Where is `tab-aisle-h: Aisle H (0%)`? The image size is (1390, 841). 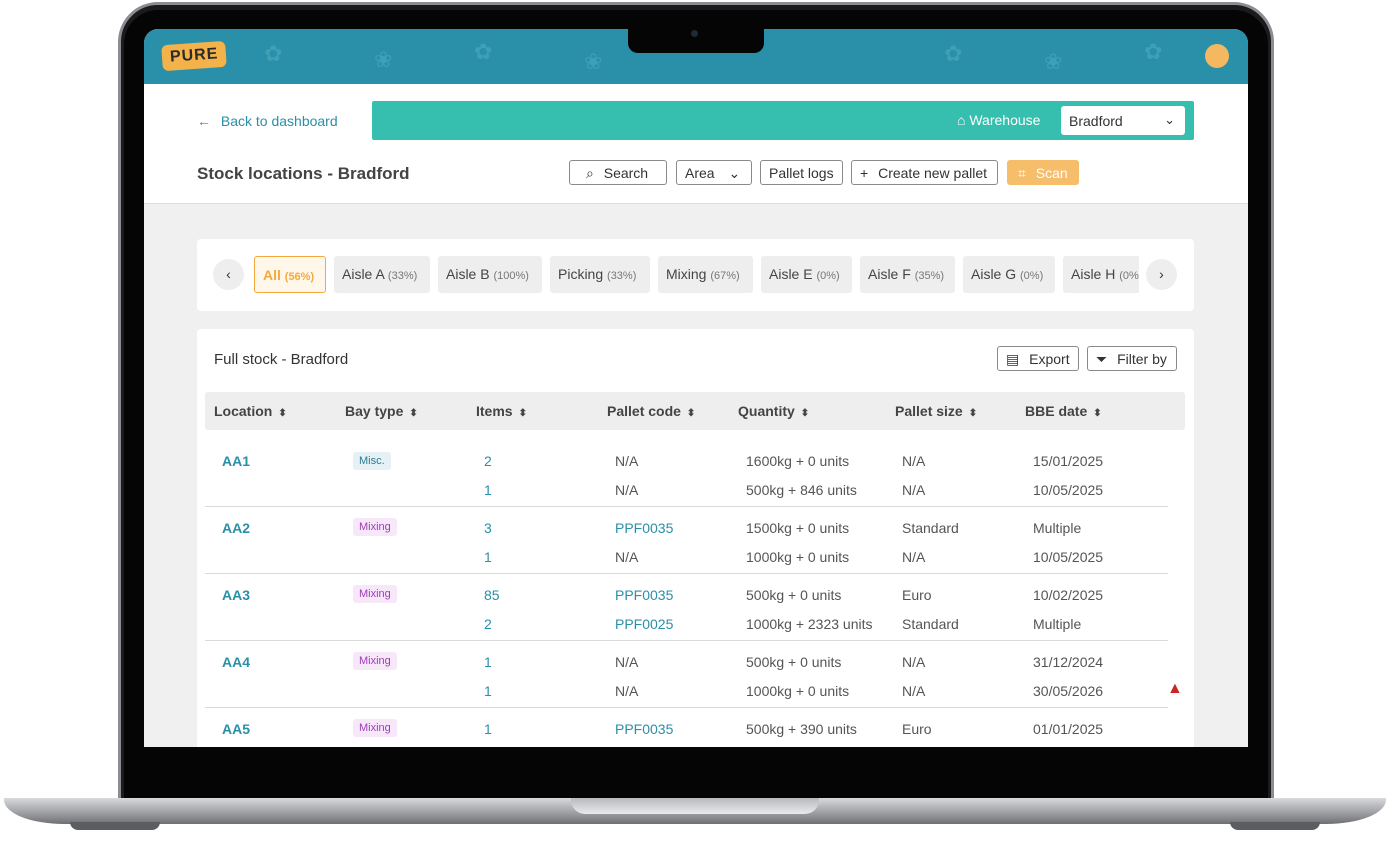 tab-aisle-h: Aisle H (0%) is located at coordinates (1101, 274).